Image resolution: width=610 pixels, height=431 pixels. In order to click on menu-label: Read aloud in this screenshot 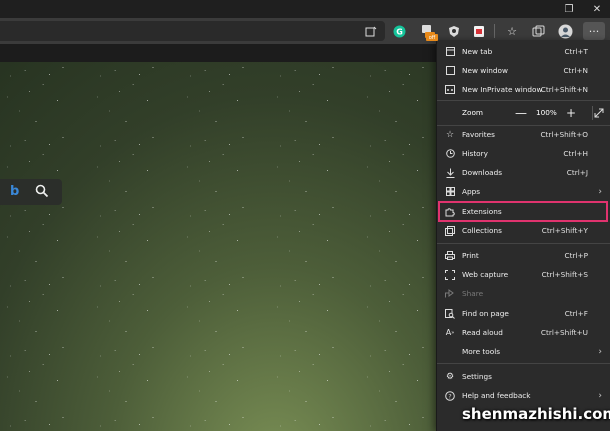, I will do `click(482, 332)`.